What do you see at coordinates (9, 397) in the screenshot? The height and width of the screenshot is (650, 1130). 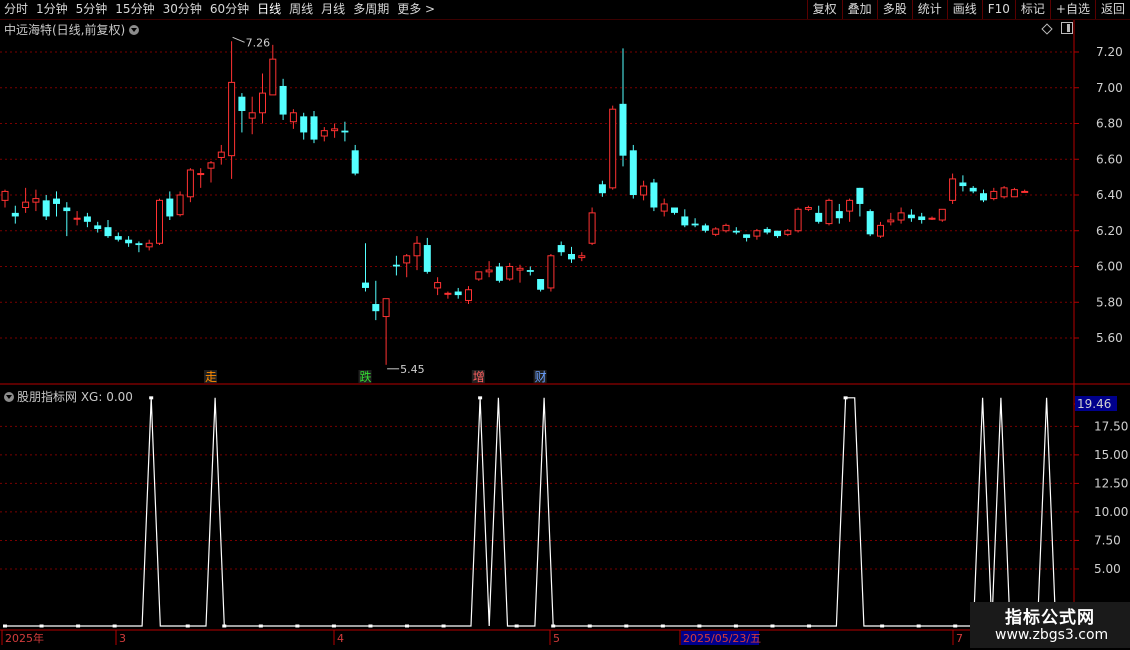 I see `indicator-dropdown-icon` at bounding box center [9, 397].